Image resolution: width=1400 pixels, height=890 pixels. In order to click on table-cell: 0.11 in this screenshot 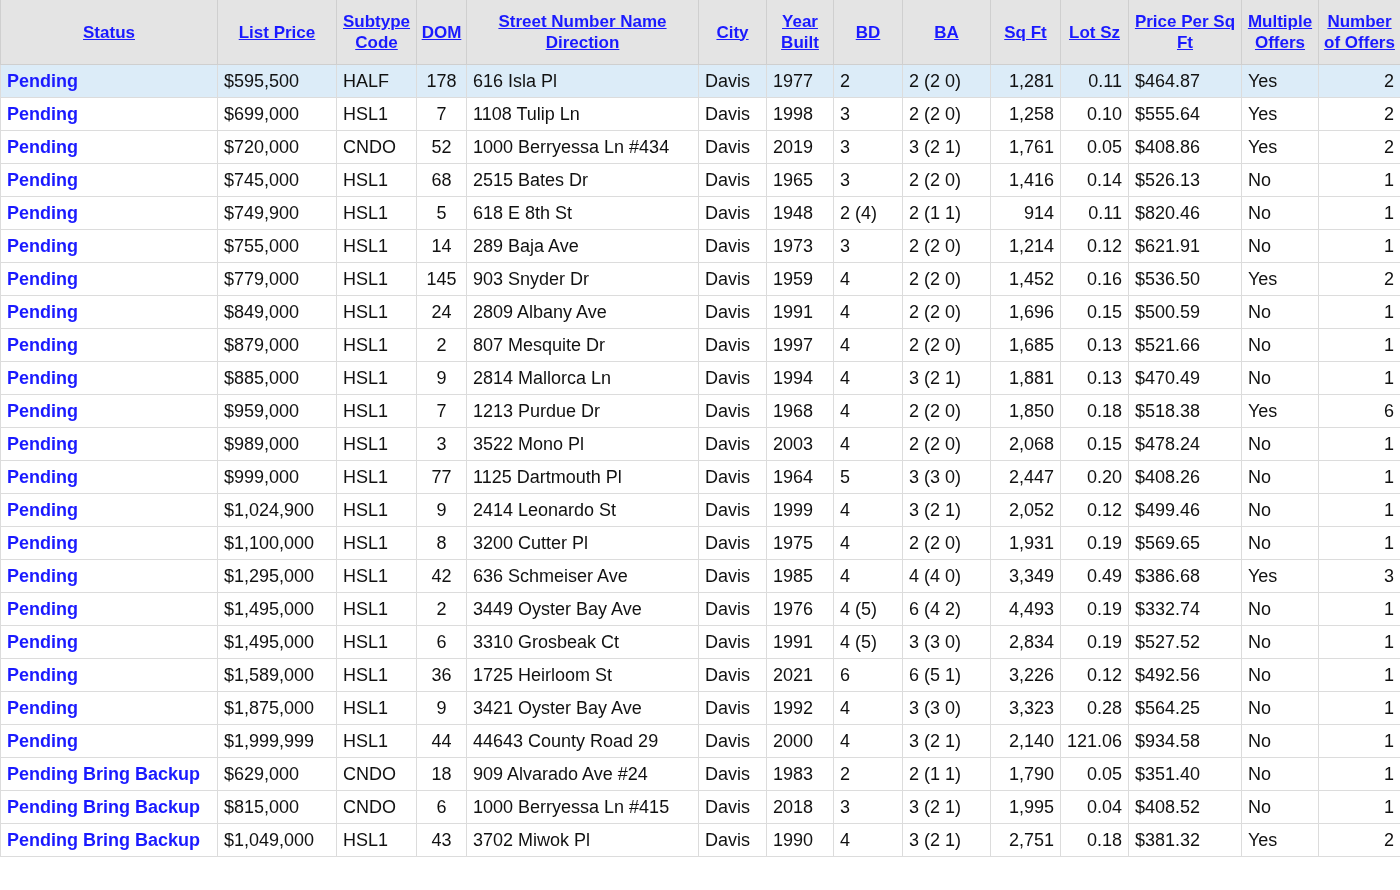, I will do `click(1105, 81)`.